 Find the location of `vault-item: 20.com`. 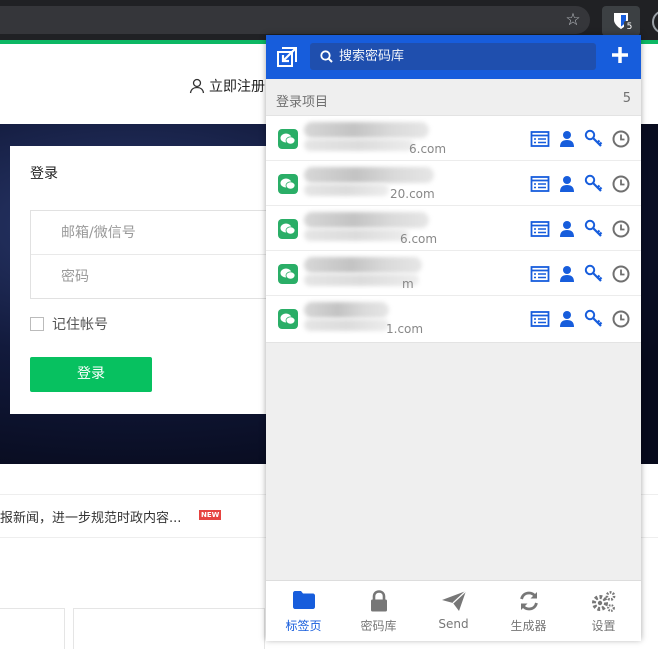

vault-item: 20.com is located at coordinates (453, 183).